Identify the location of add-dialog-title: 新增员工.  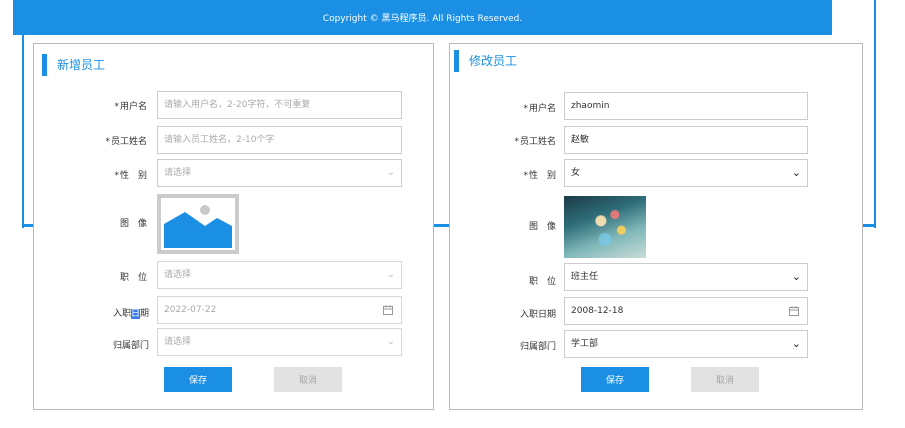
(73, 65).